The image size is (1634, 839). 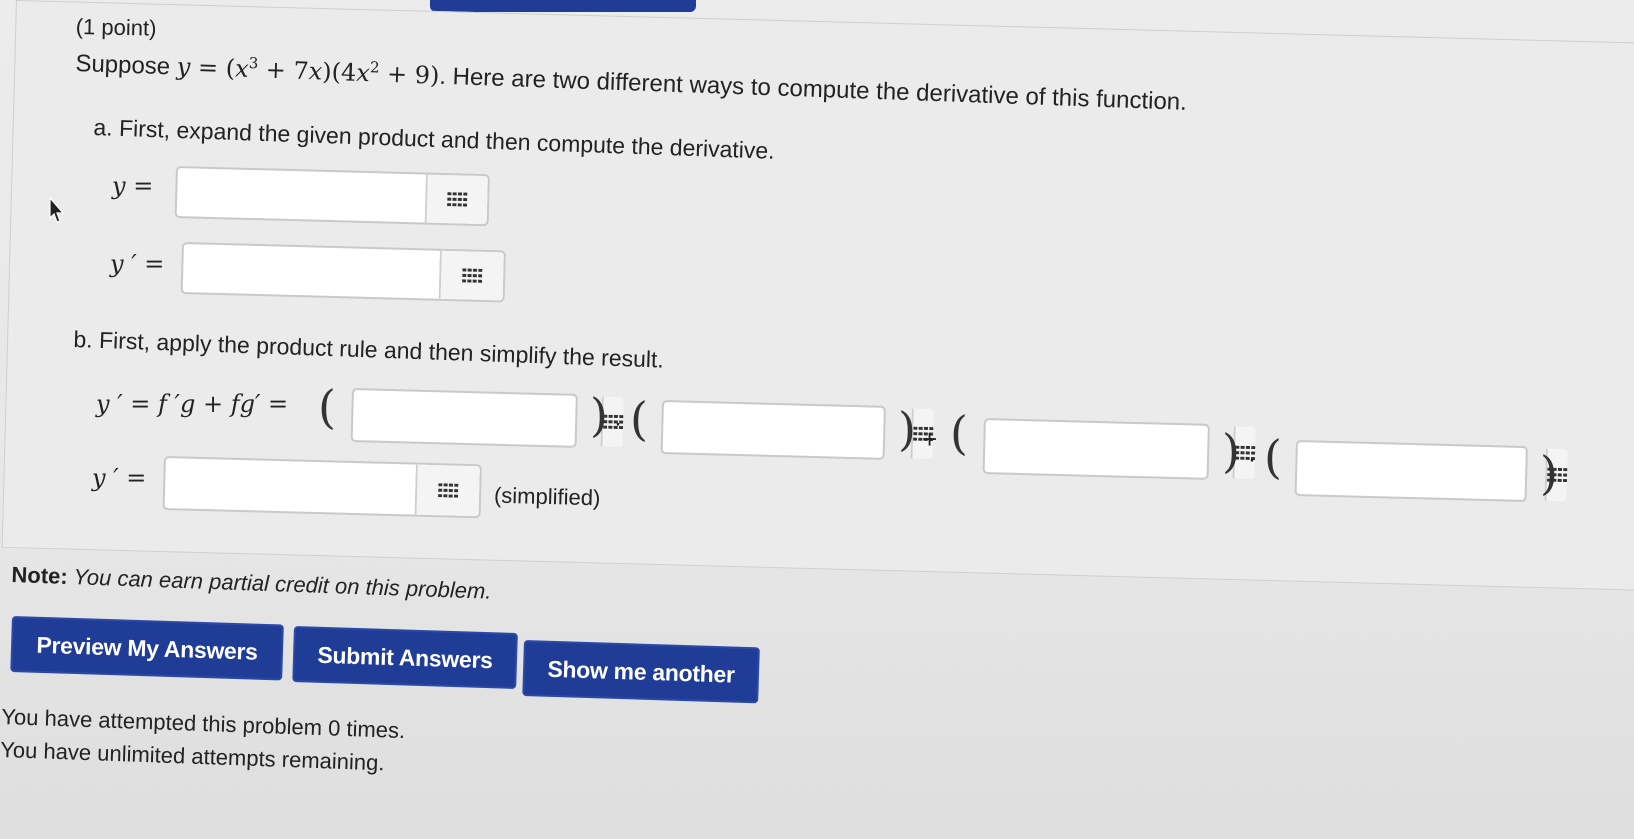 What do you see at coordinates (133, 186) in the screenshot?
I see `label-y-equals: y =` at bounding box center [133, 186].